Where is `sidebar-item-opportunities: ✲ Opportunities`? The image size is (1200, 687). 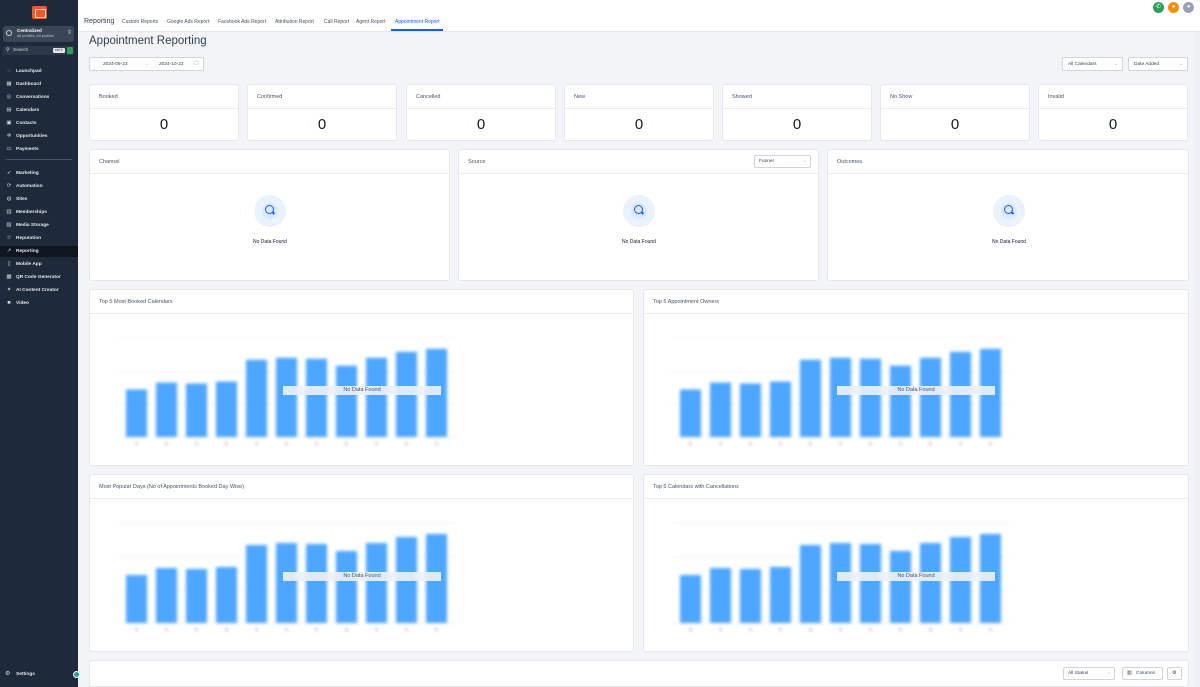 sidebar-item-opportunities: ✲ Opportunities is located at coordinates (39, 136).